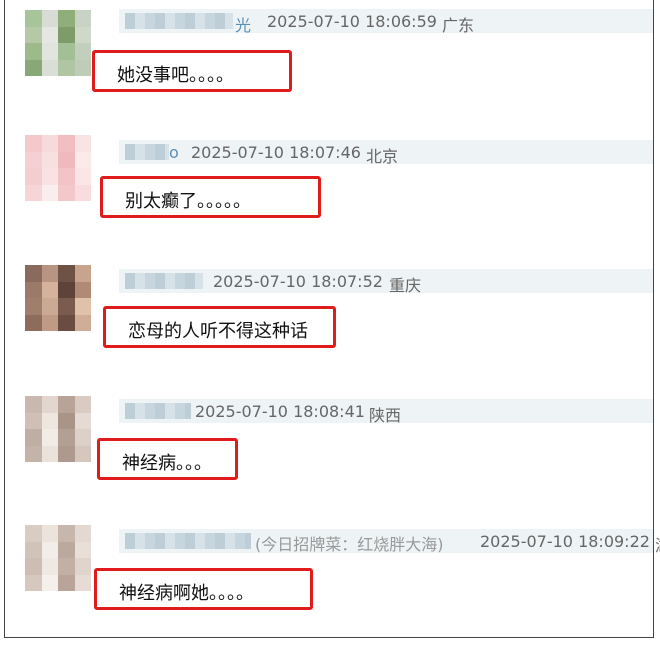 This screenshot has width=660, height=648. What do you see at coordinates (243, 24) in the screenshot?
I see `username-tail: 光` at bounding box center [243, 24].